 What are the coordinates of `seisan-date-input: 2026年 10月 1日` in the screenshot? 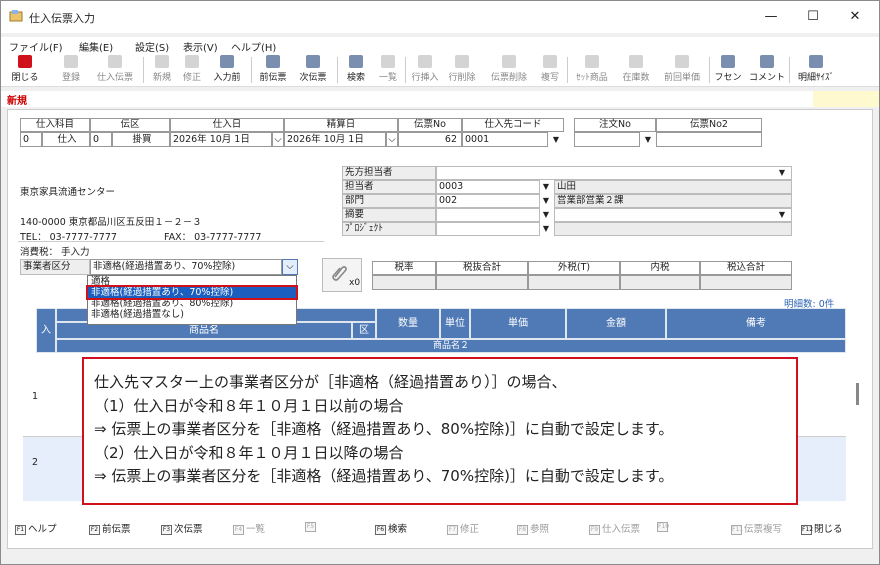 It's located at (335, 139).